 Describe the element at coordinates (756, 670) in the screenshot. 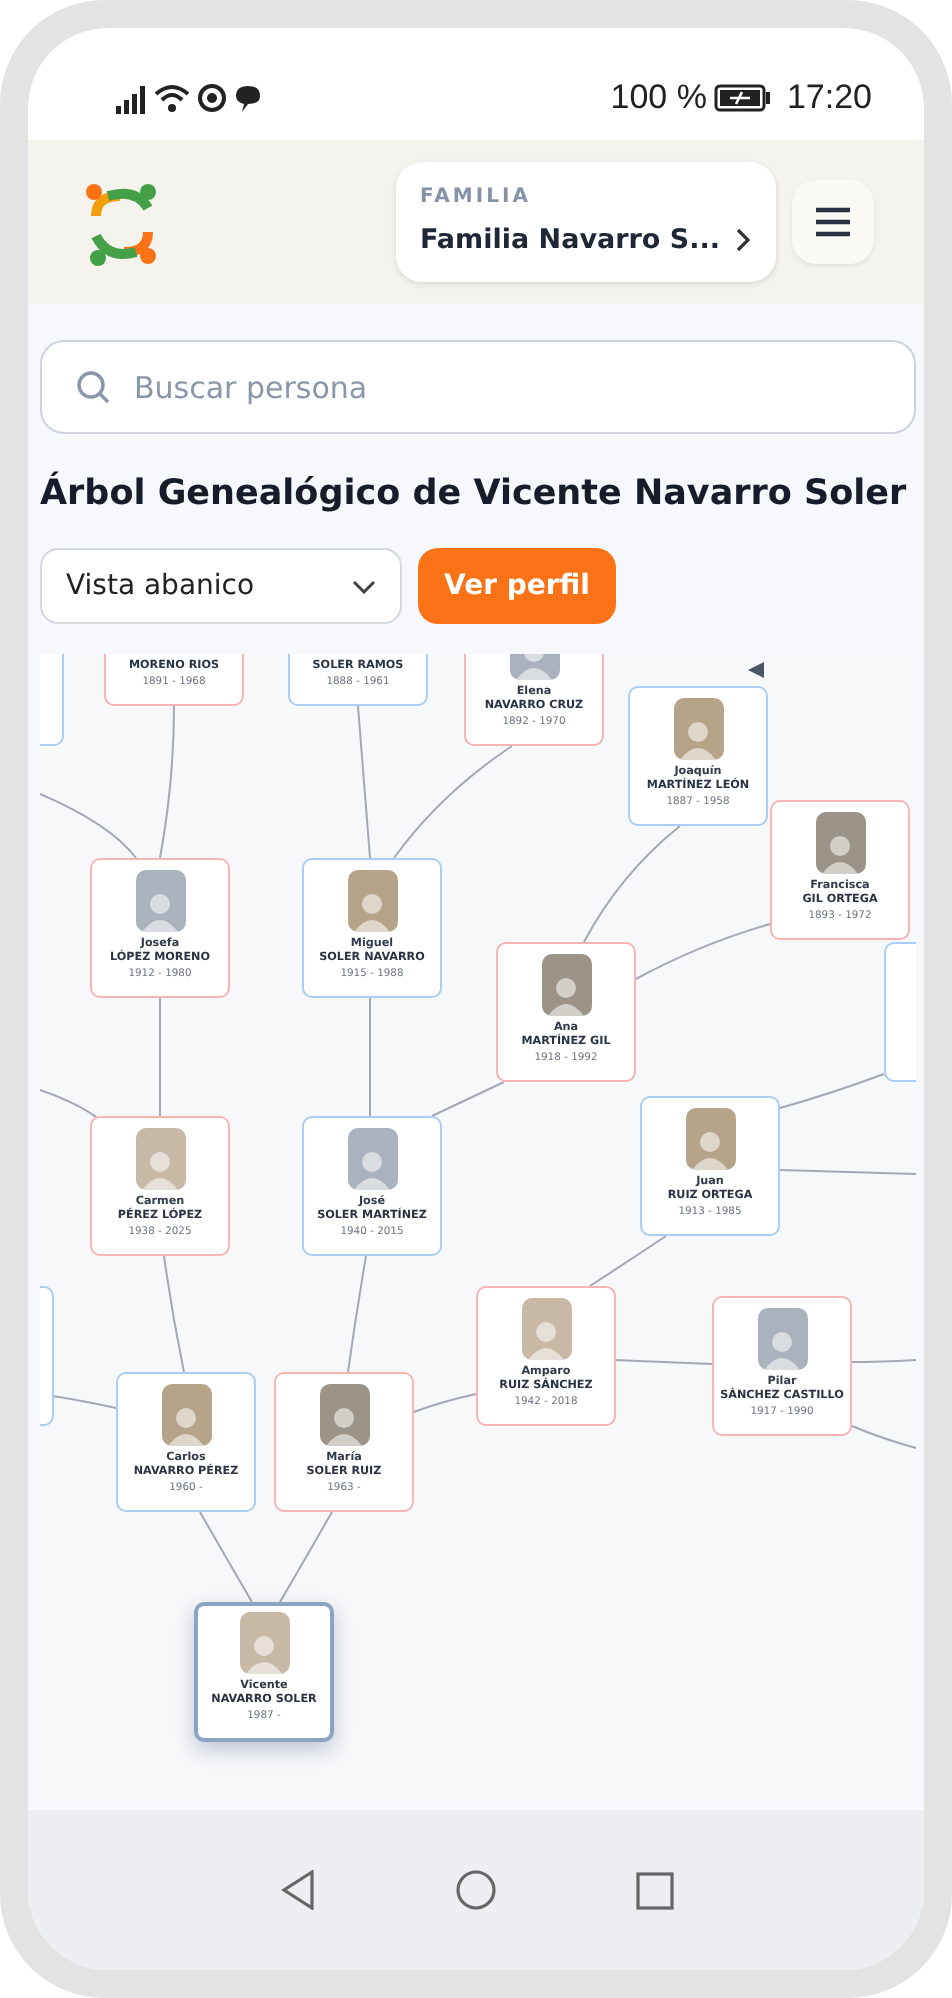

I see `triangle-icon` at that location.